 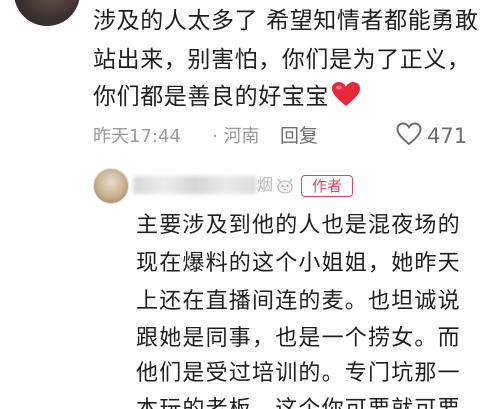 I want to click on reply-text-line: 他们是受过培训的。专门坑那一, so click(x=298, y=373).